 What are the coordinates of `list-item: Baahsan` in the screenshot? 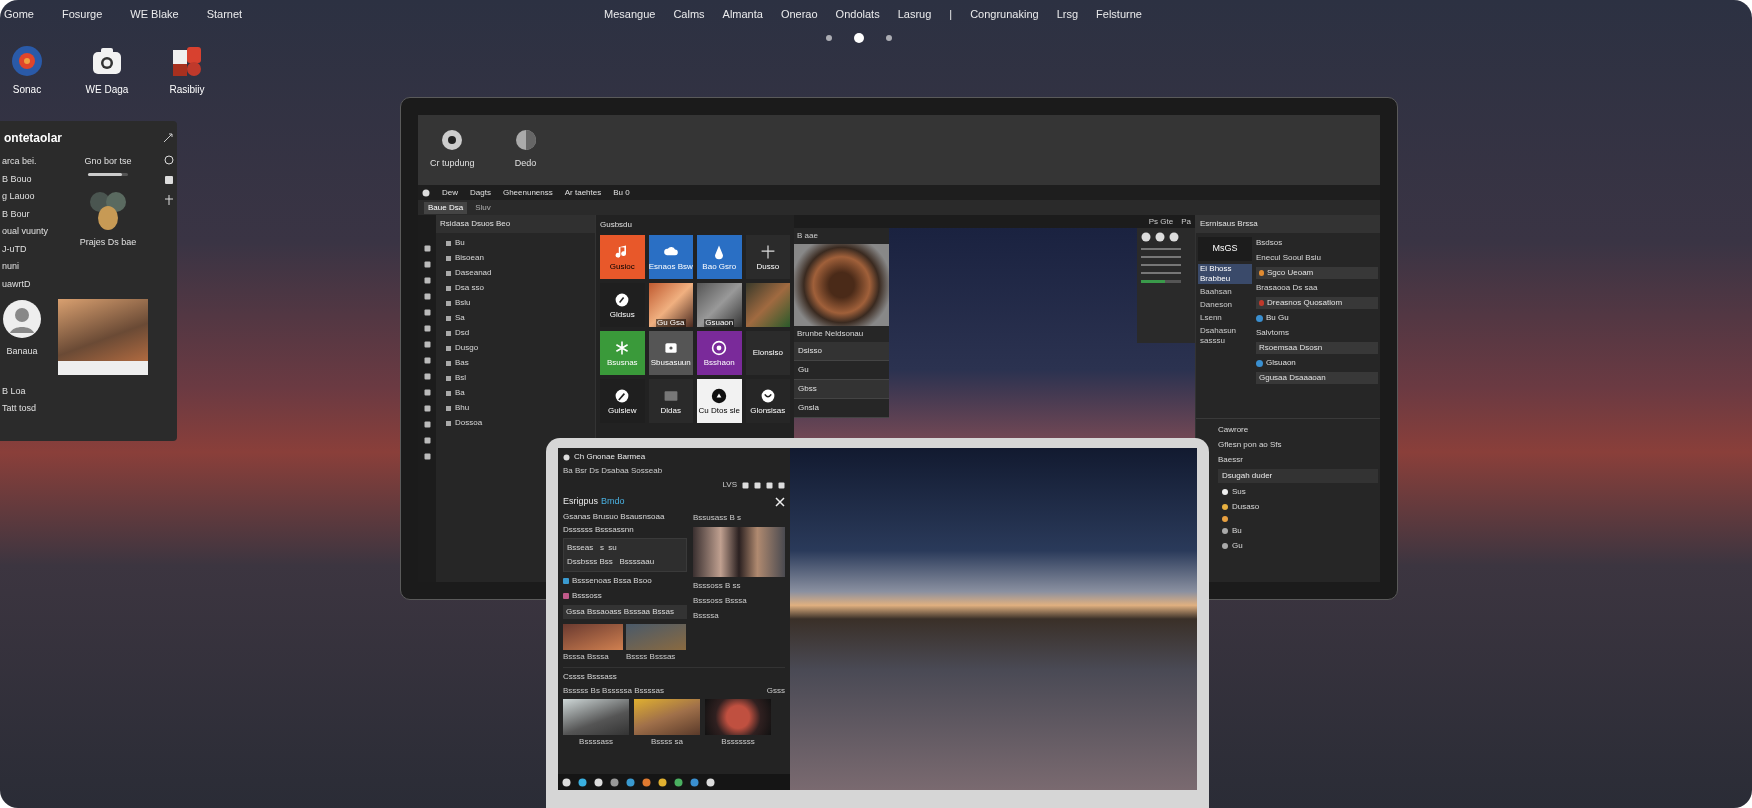 It's located at (1225, 292).